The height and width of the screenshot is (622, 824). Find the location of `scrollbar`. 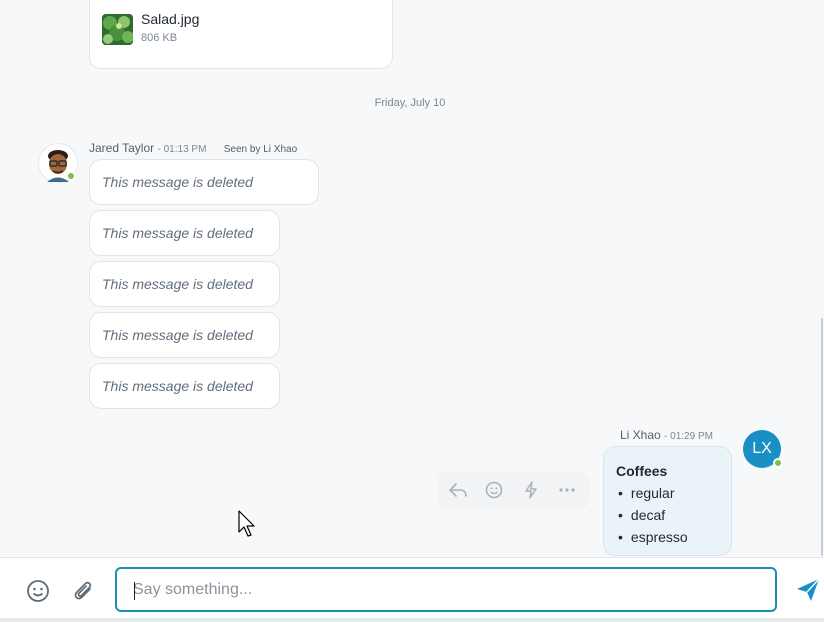

scrollbar is located at coordinates (821, 278).